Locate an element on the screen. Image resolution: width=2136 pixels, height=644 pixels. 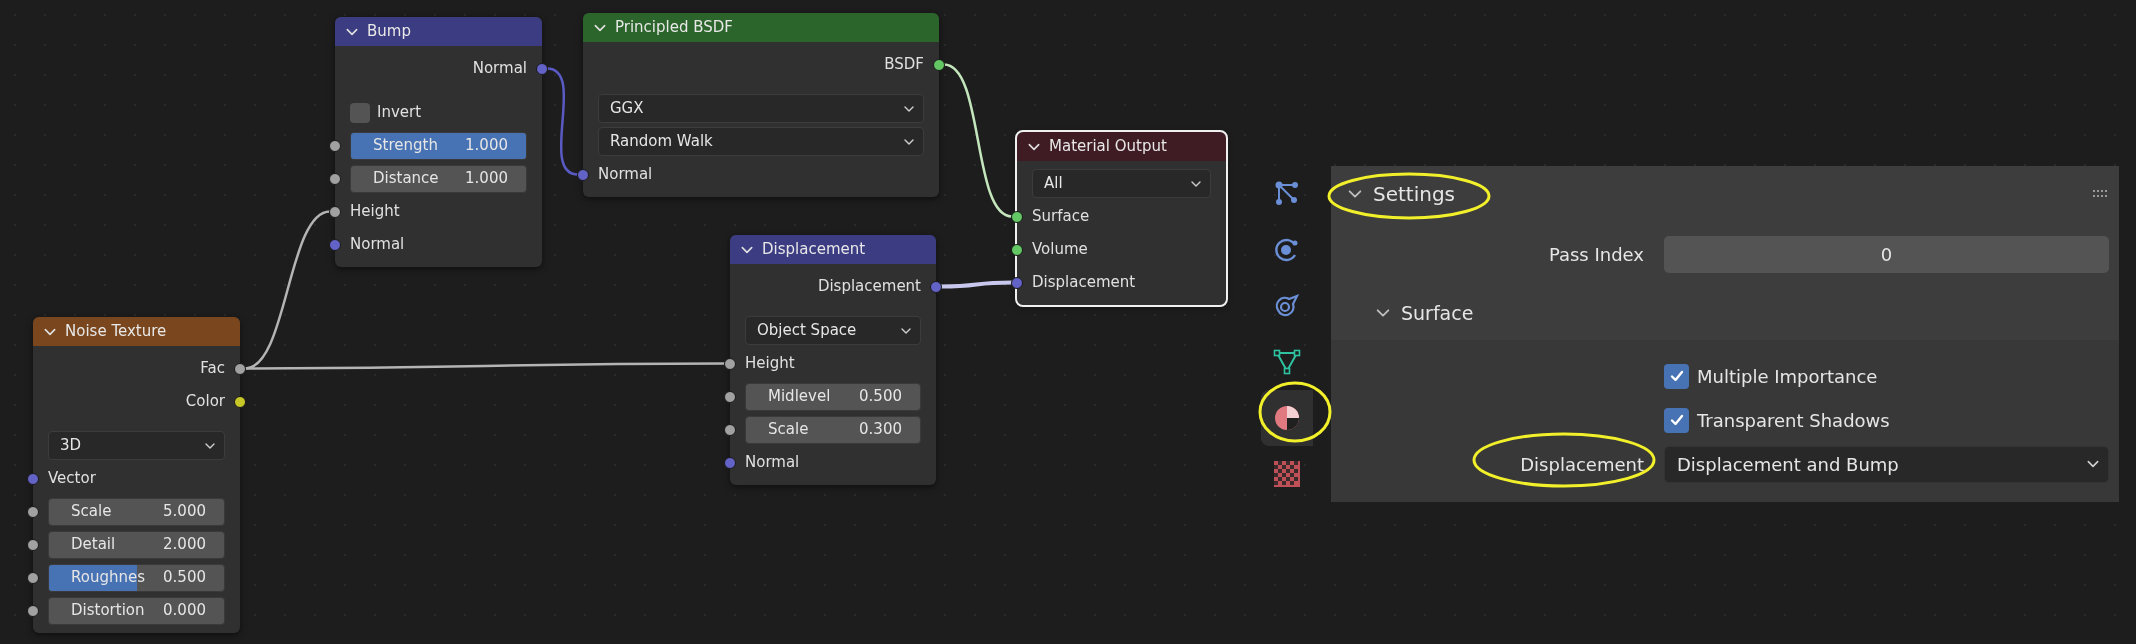
node-header: Noise Texture is located at coordinates (136, 331).